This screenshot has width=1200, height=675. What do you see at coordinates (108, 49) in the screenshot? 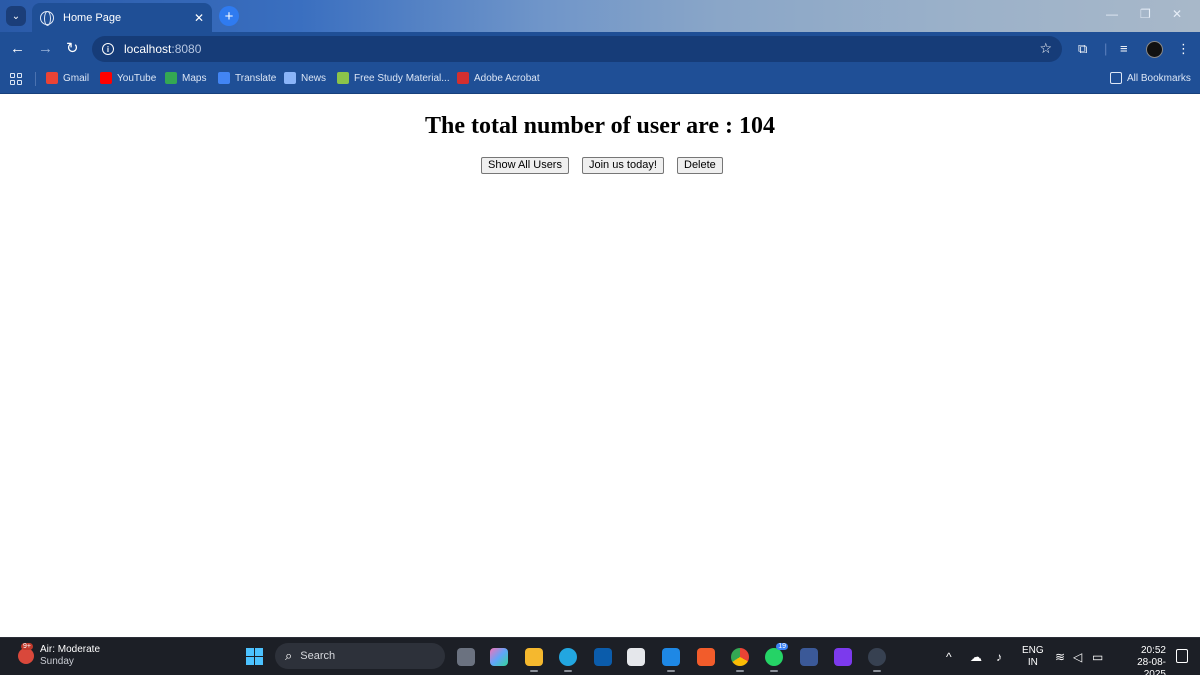
I see `info-icon: i` at bounding box center [108, 49].